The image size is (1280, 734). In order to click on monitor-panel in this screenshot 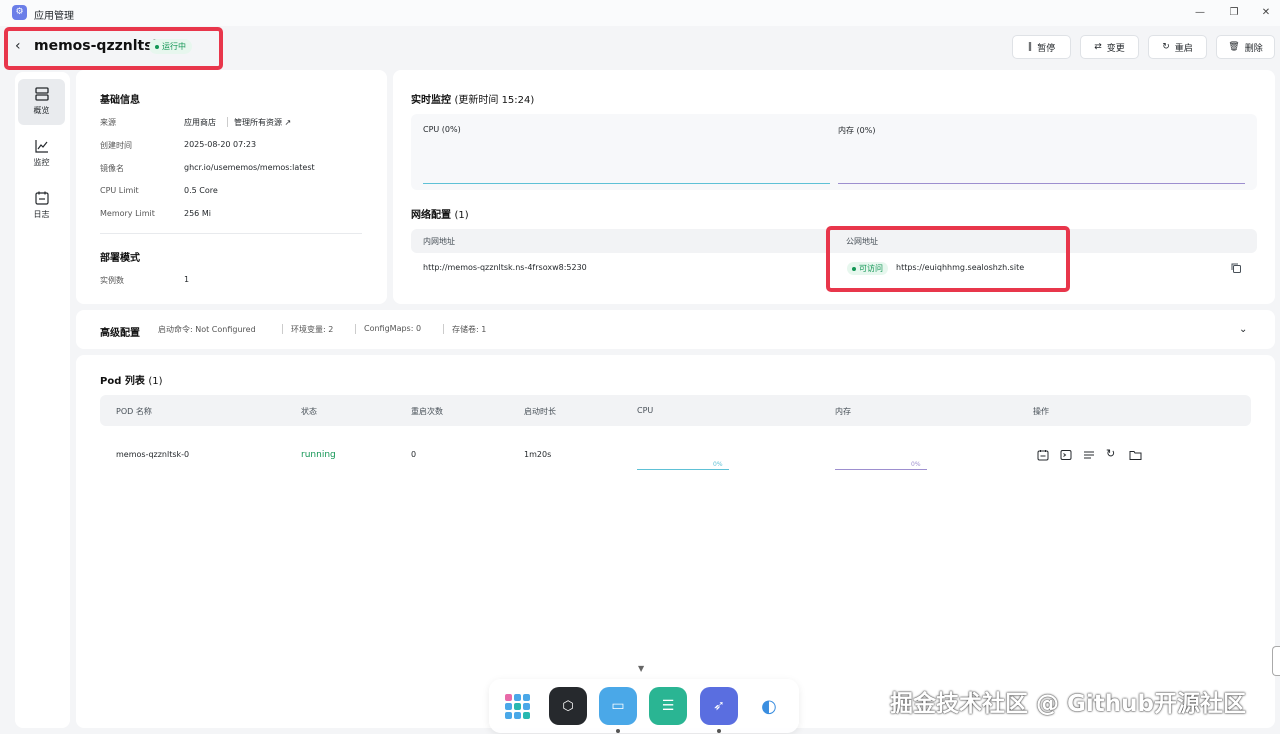, I will do `click(834, 152)`.